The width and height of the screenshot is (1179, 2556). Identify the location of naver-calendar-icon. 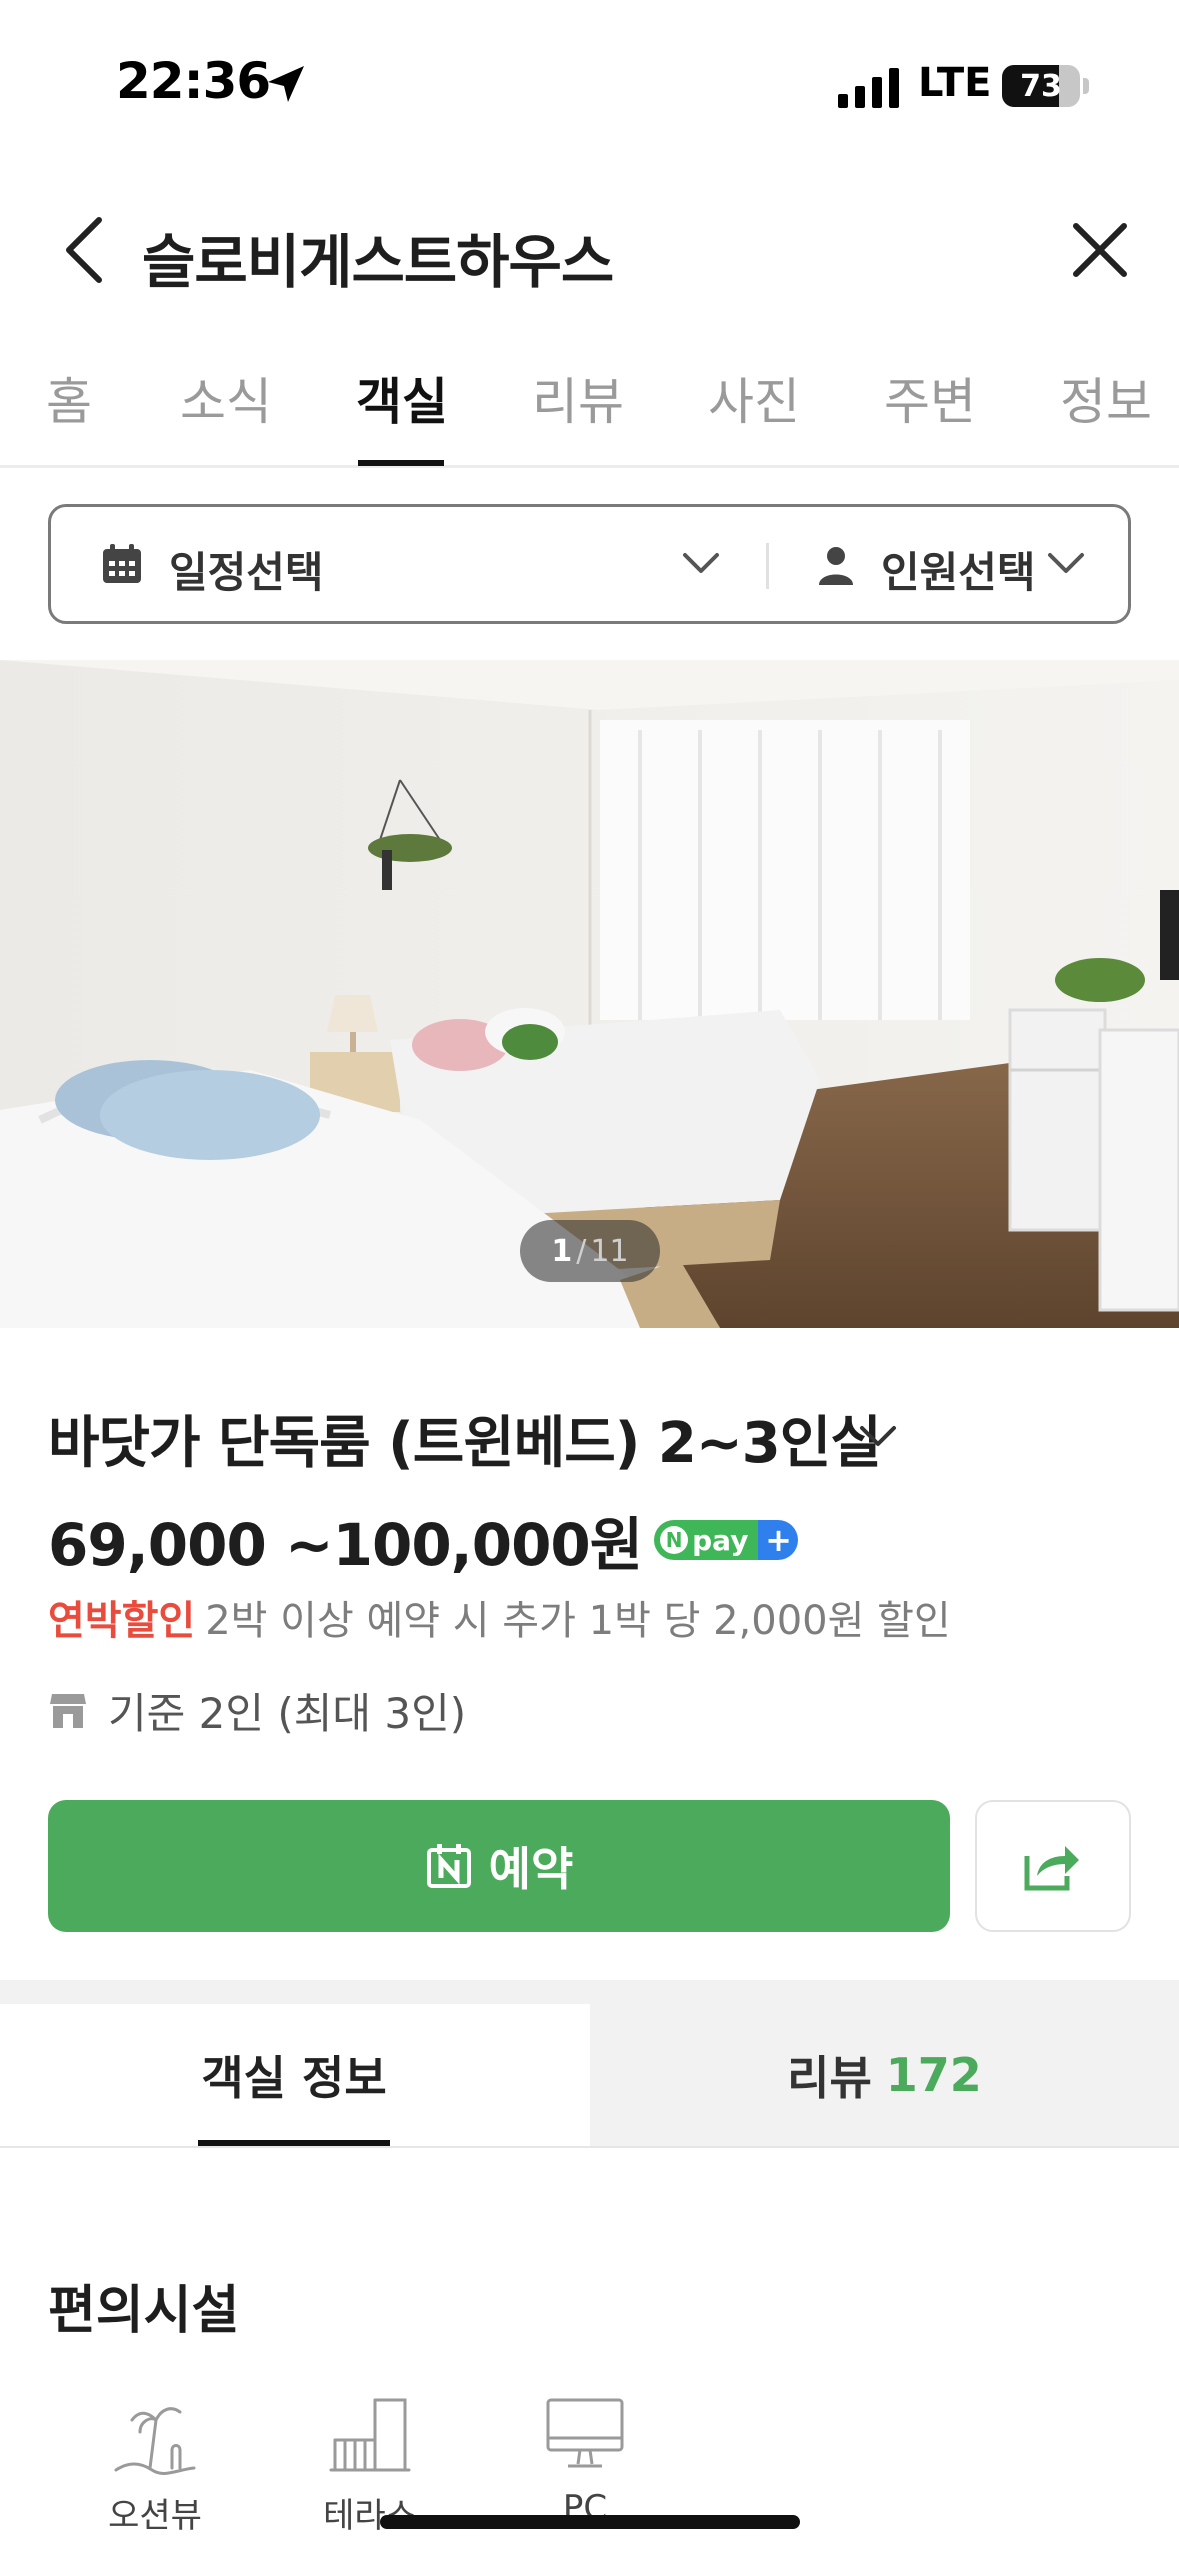
(448, 1866).